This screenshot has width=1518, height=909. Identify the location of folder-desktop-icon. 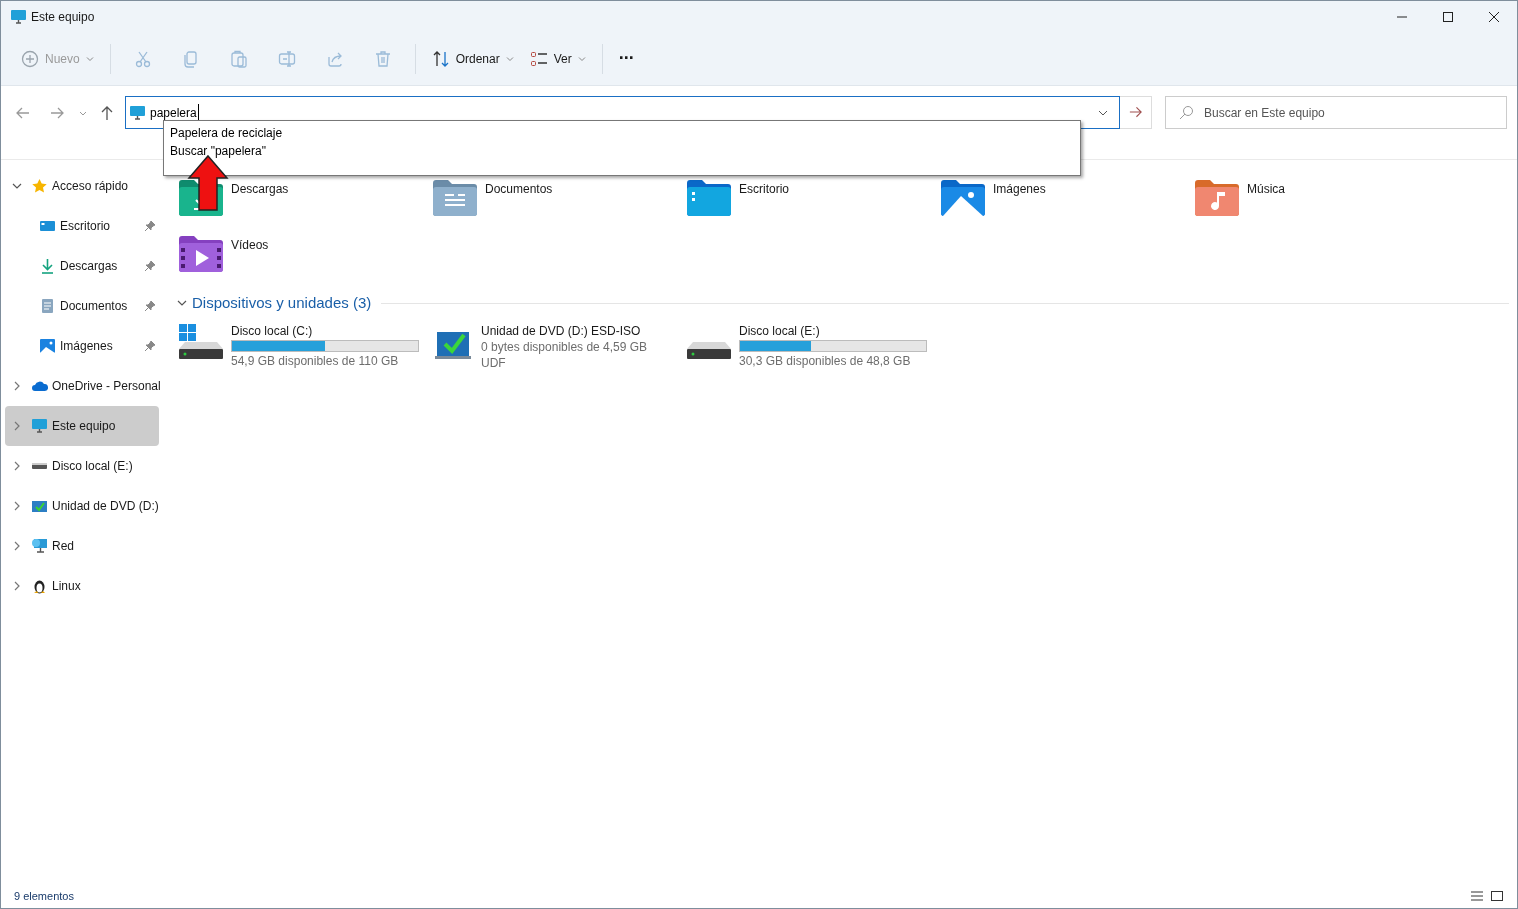
(709, 198).